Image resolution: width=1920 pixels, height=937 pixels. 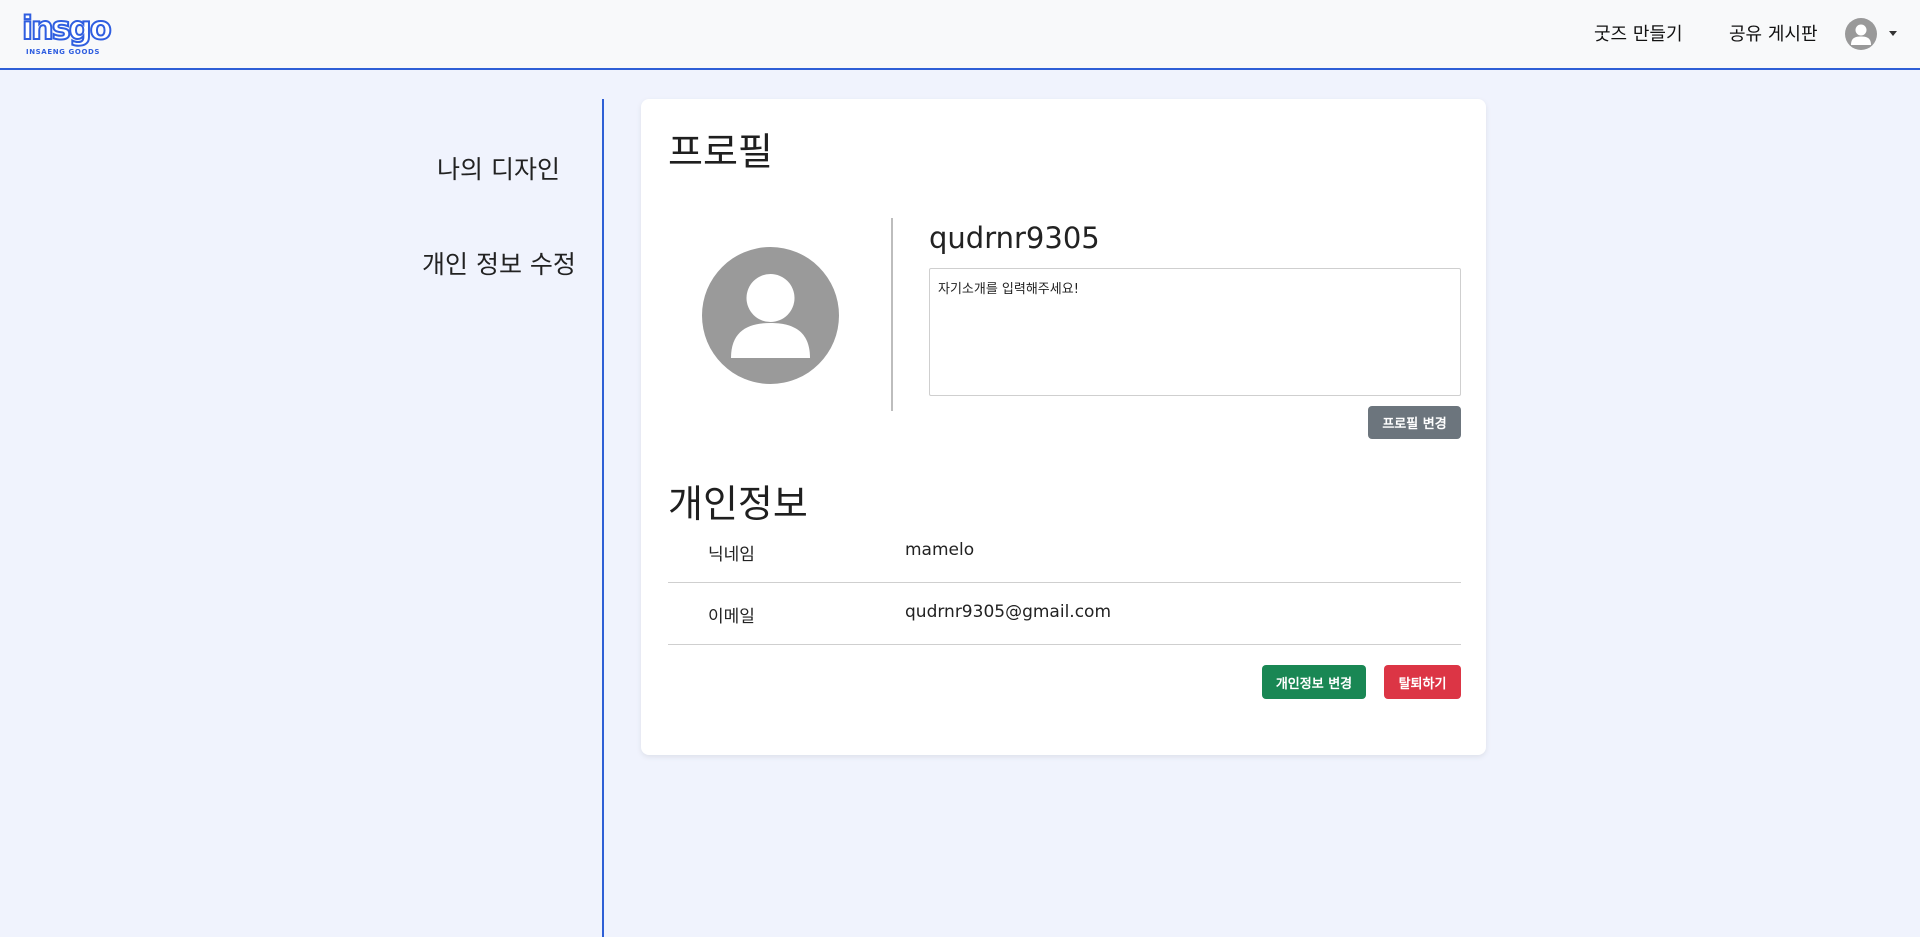 I want to click on site-logo: insgo INSAENG GOODS, so click(x=68, y=33).